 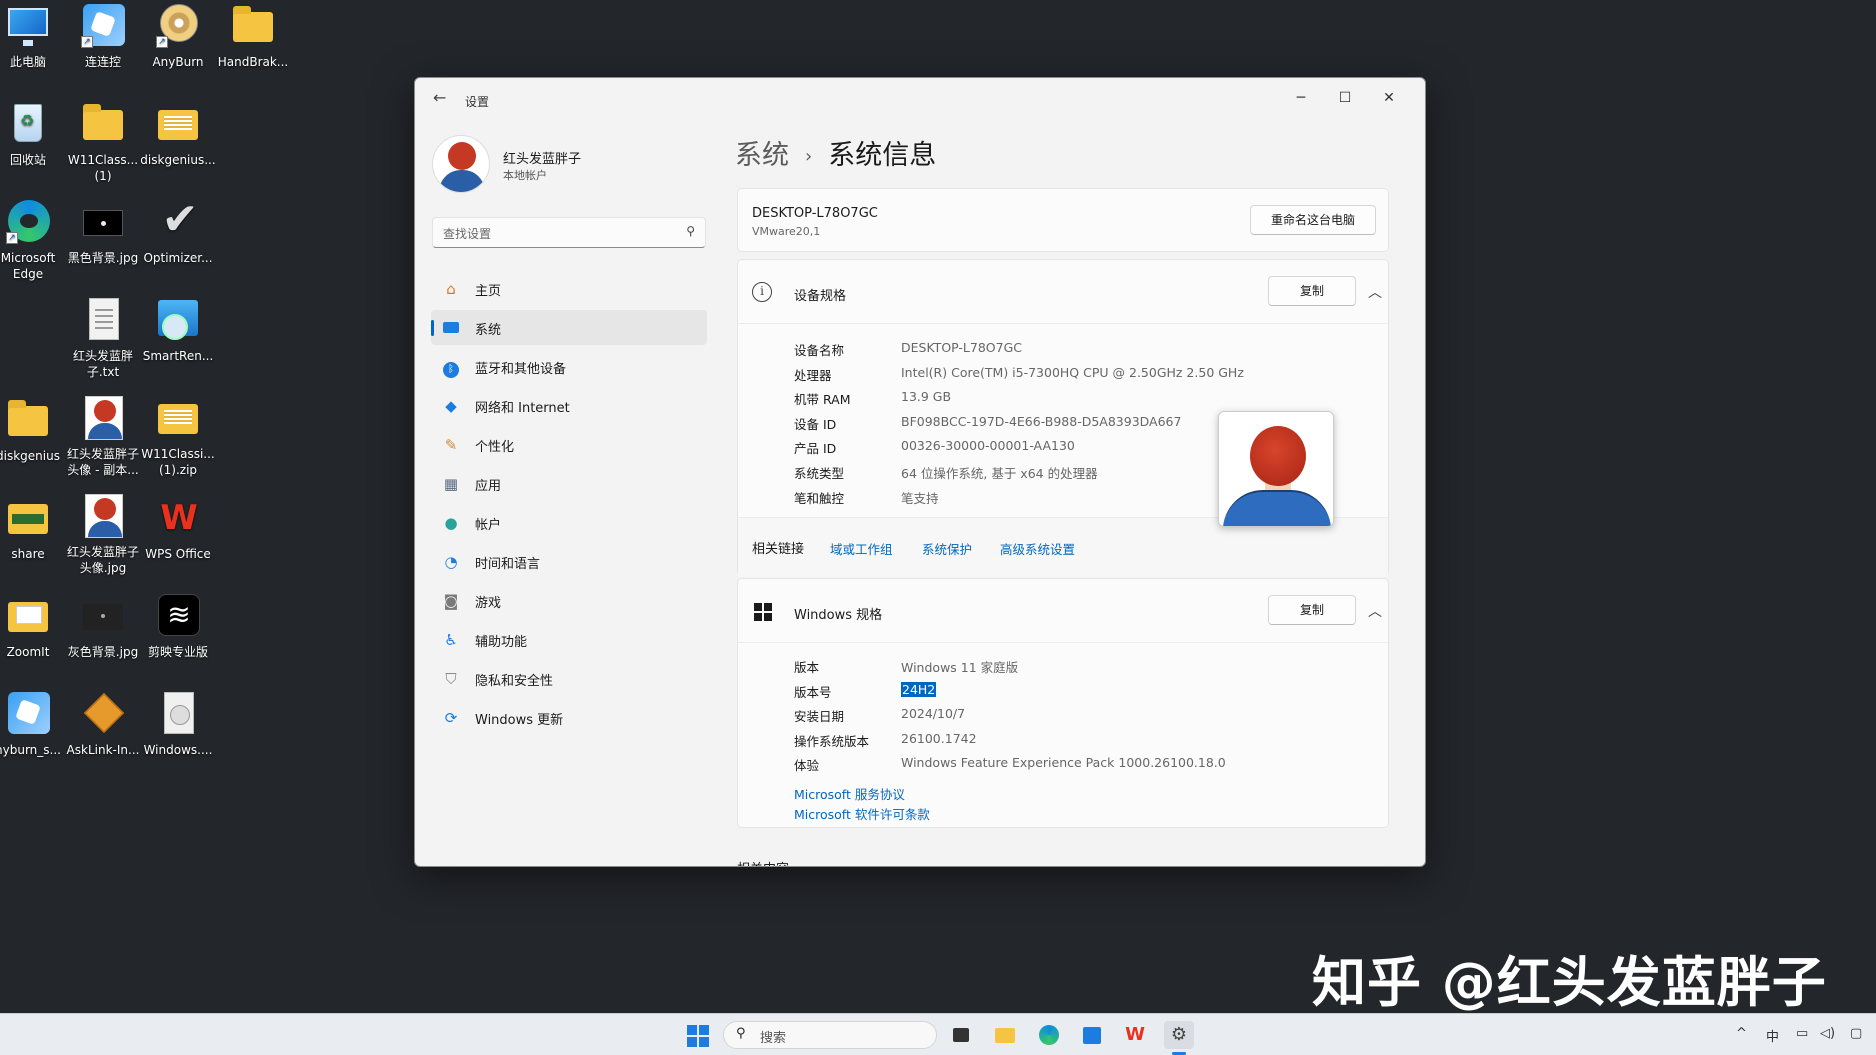 I want to click on settings-gear-icon: ⚙, so click(x=1179, y=1035).